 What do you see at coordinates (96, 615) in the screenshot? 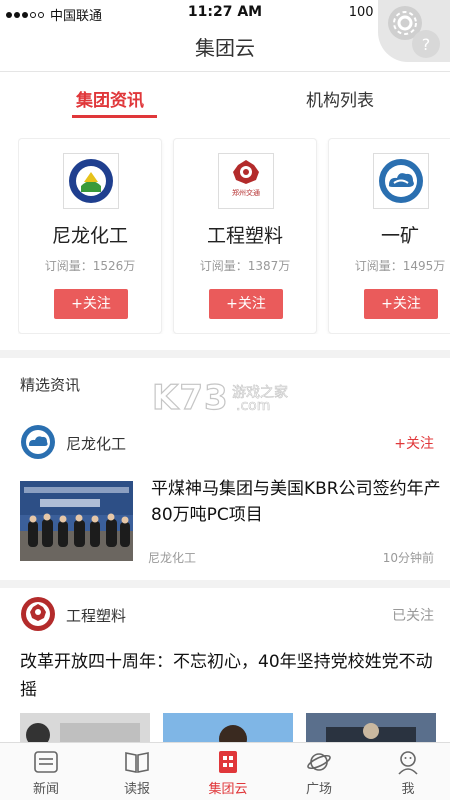
I see `source-name: 工程塑料` at bounding box center [96, 615].